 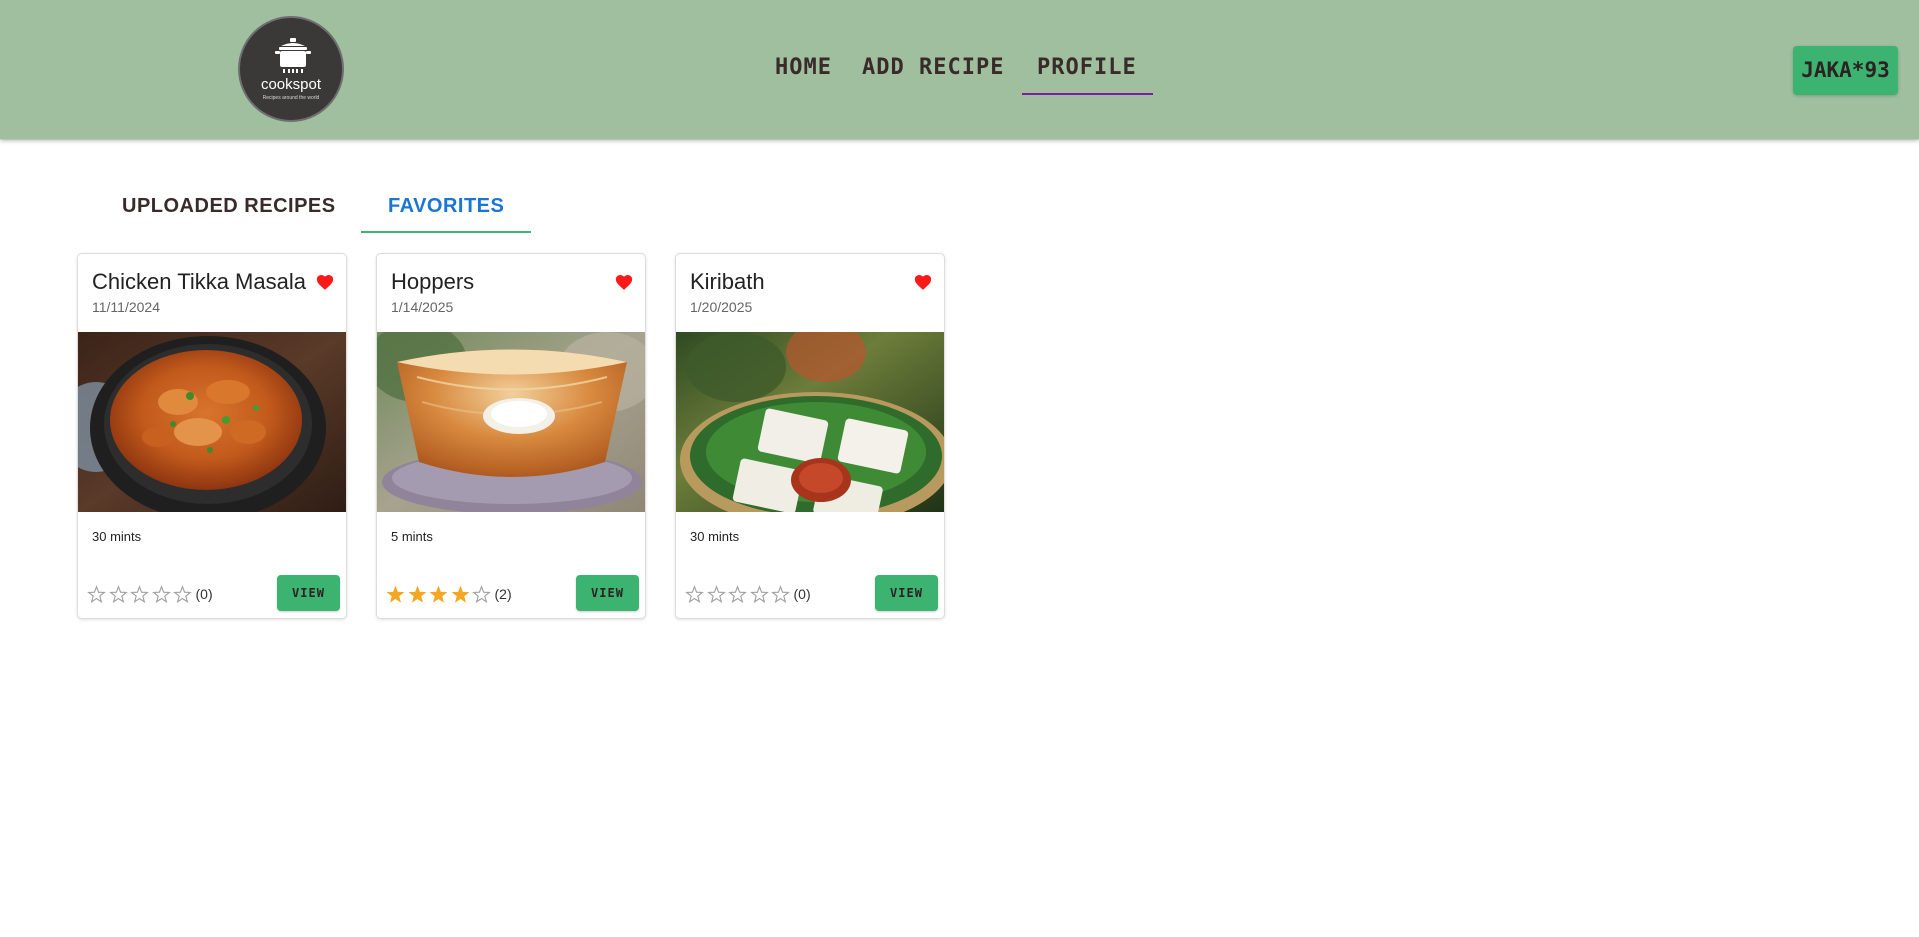 I want to click on star-rating: (2), so click(x=449, y=594).